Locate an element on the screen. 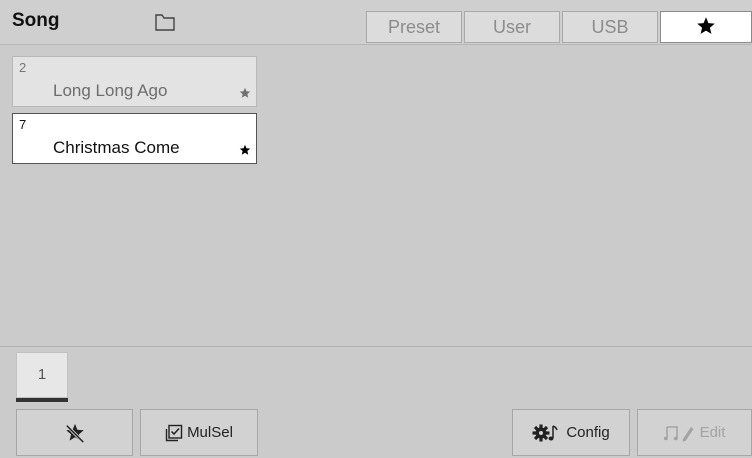  multi-select-button: MulSel is located at coordinates (199, 432).